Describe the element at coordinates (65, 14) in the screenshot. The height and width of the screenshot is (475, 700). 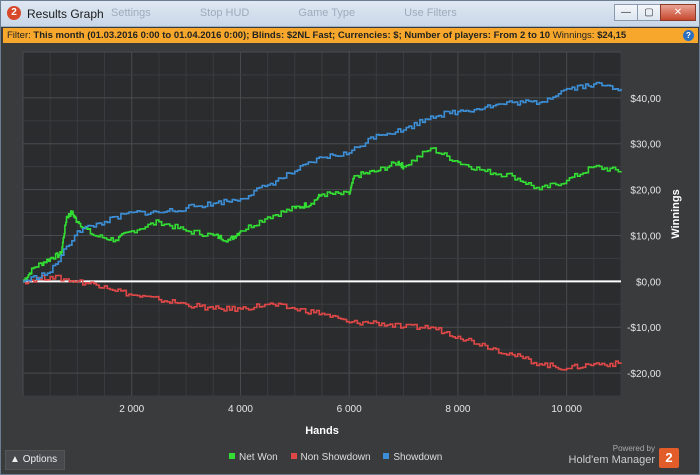
I see `window-title: Results Graph` at that location.